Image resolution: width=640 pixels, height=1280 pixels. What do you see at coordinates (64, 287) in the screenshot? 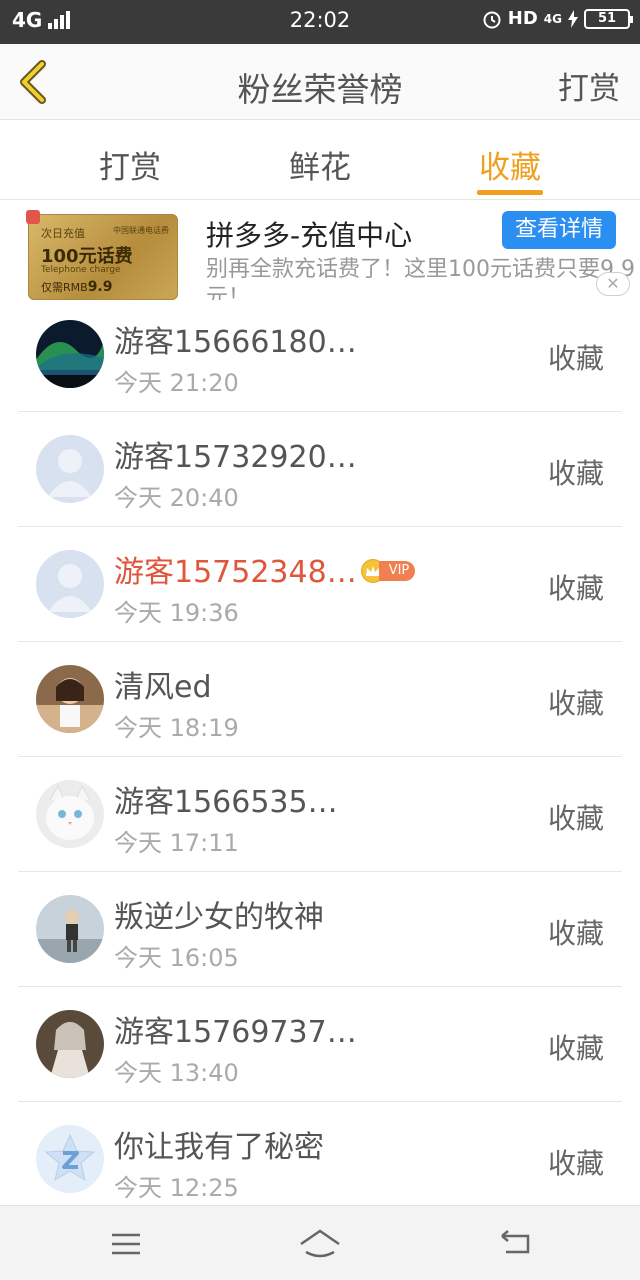
I see `ad-card-text: 仅需RMB` at bounding box center [64, 287].